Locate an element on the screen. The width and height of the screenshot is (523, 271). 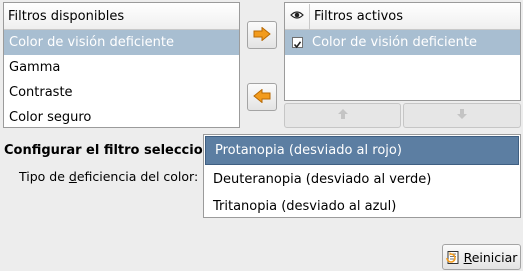
list-item: Gamma is located at coordinates (121, 67).